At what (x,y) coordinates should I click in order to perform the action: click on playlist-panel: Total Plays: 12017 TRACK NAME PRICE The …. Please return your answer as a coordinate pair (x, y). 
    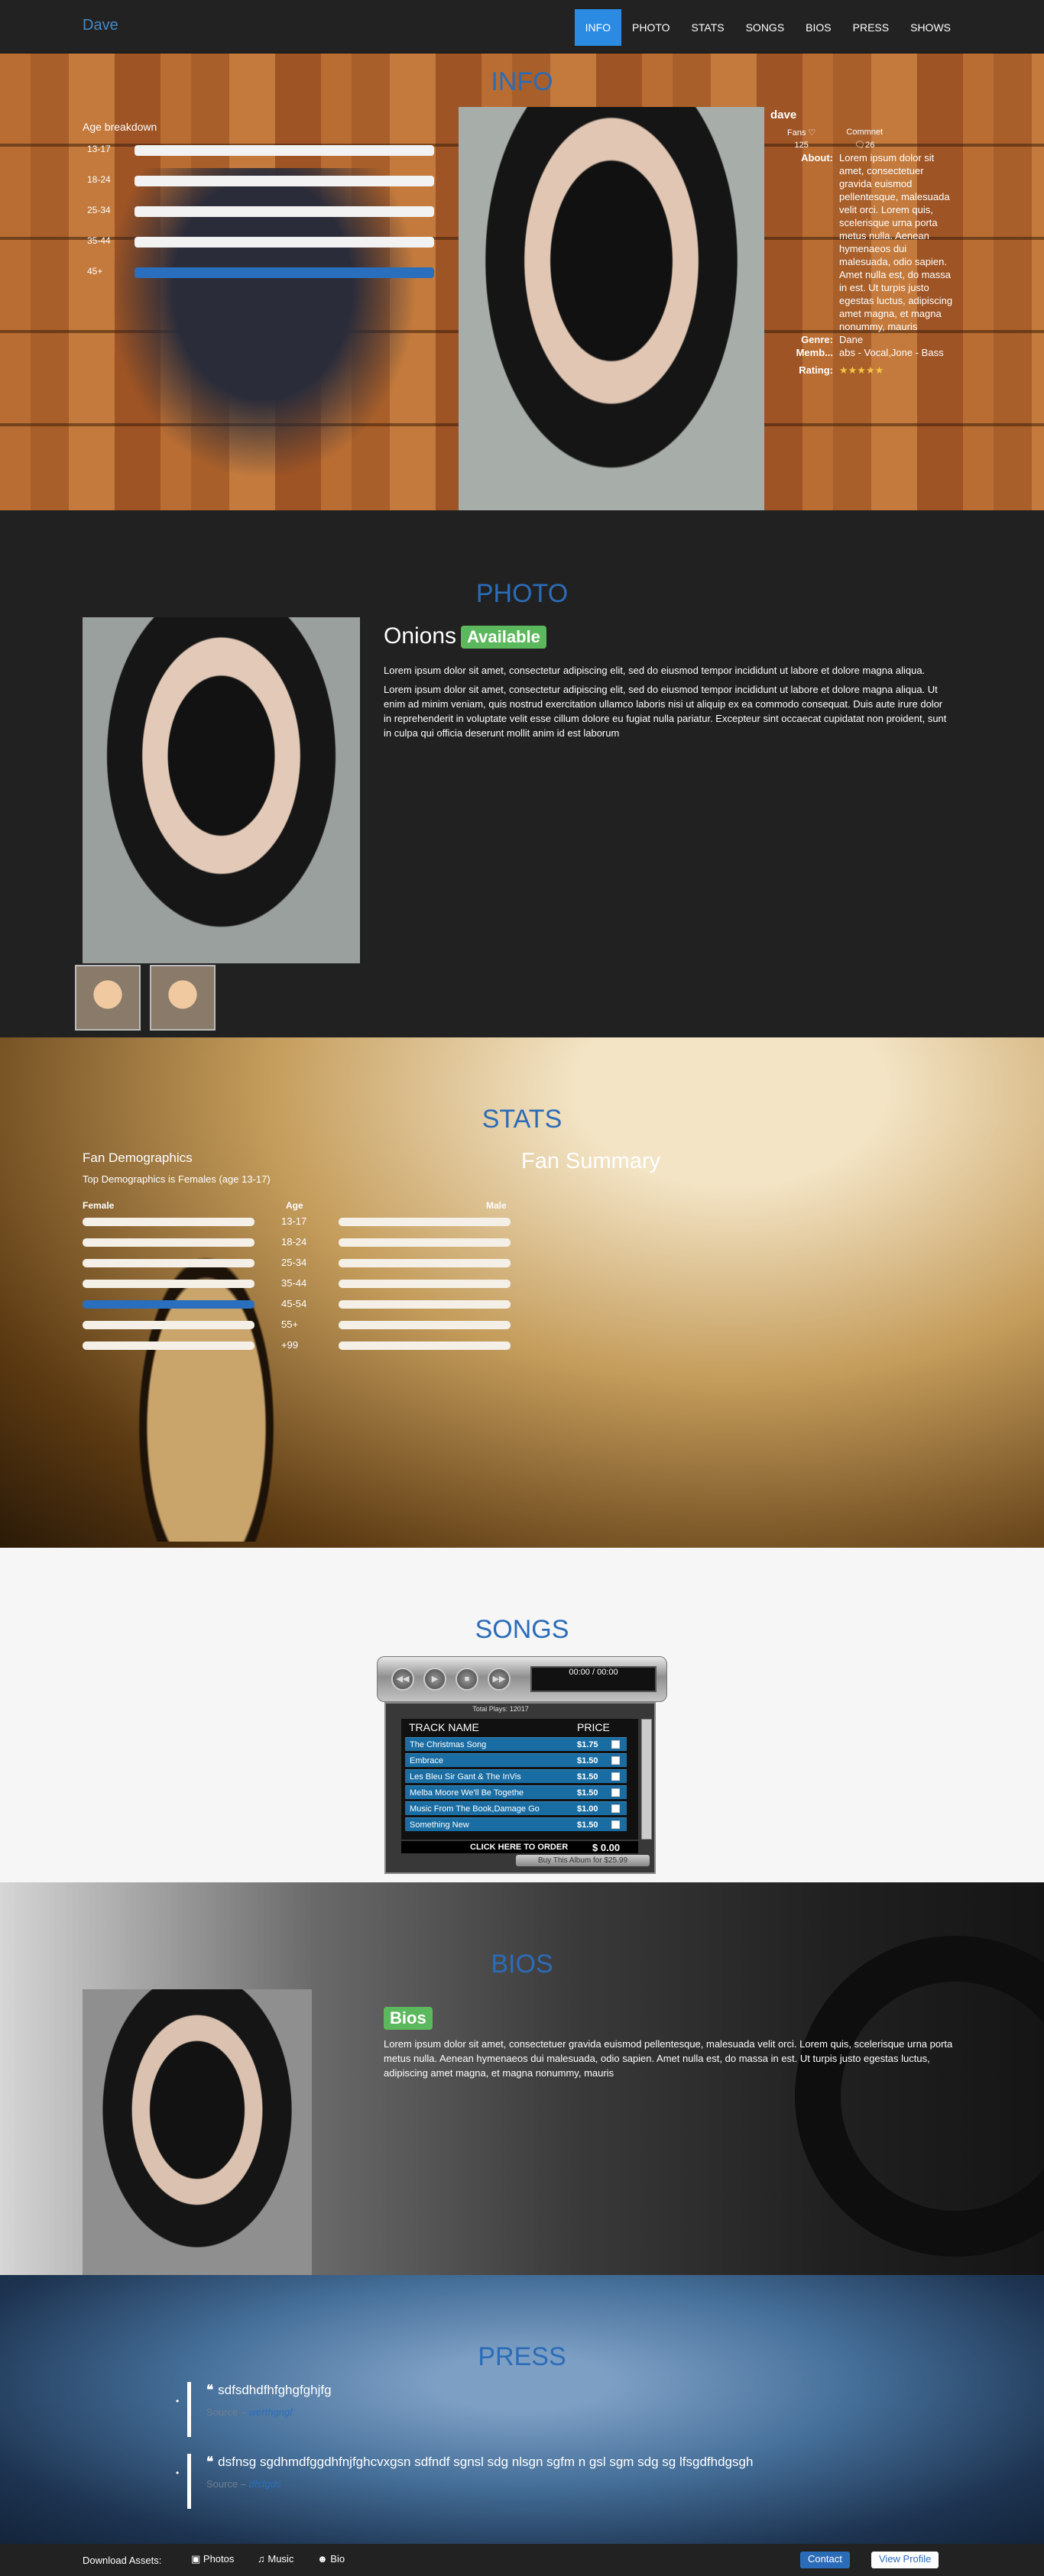
    Looking at the image, I should click on (520, 1788).